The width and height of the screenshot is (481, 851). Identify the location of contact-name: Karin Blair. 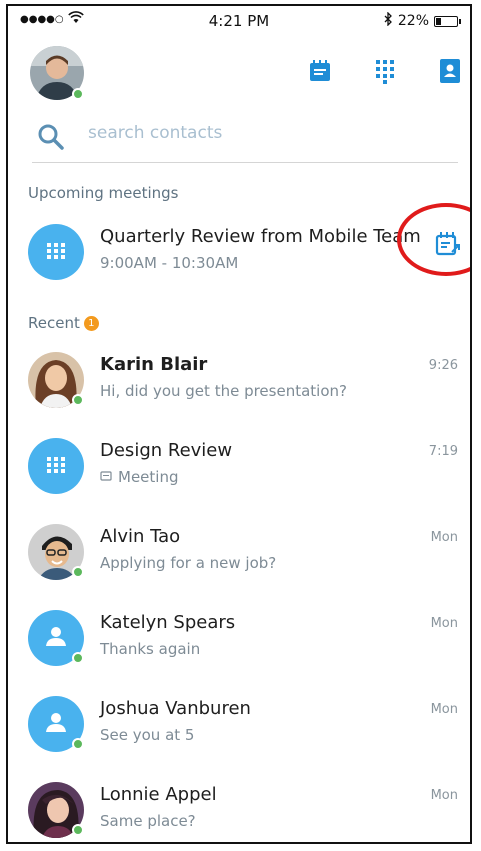
(154, 364).